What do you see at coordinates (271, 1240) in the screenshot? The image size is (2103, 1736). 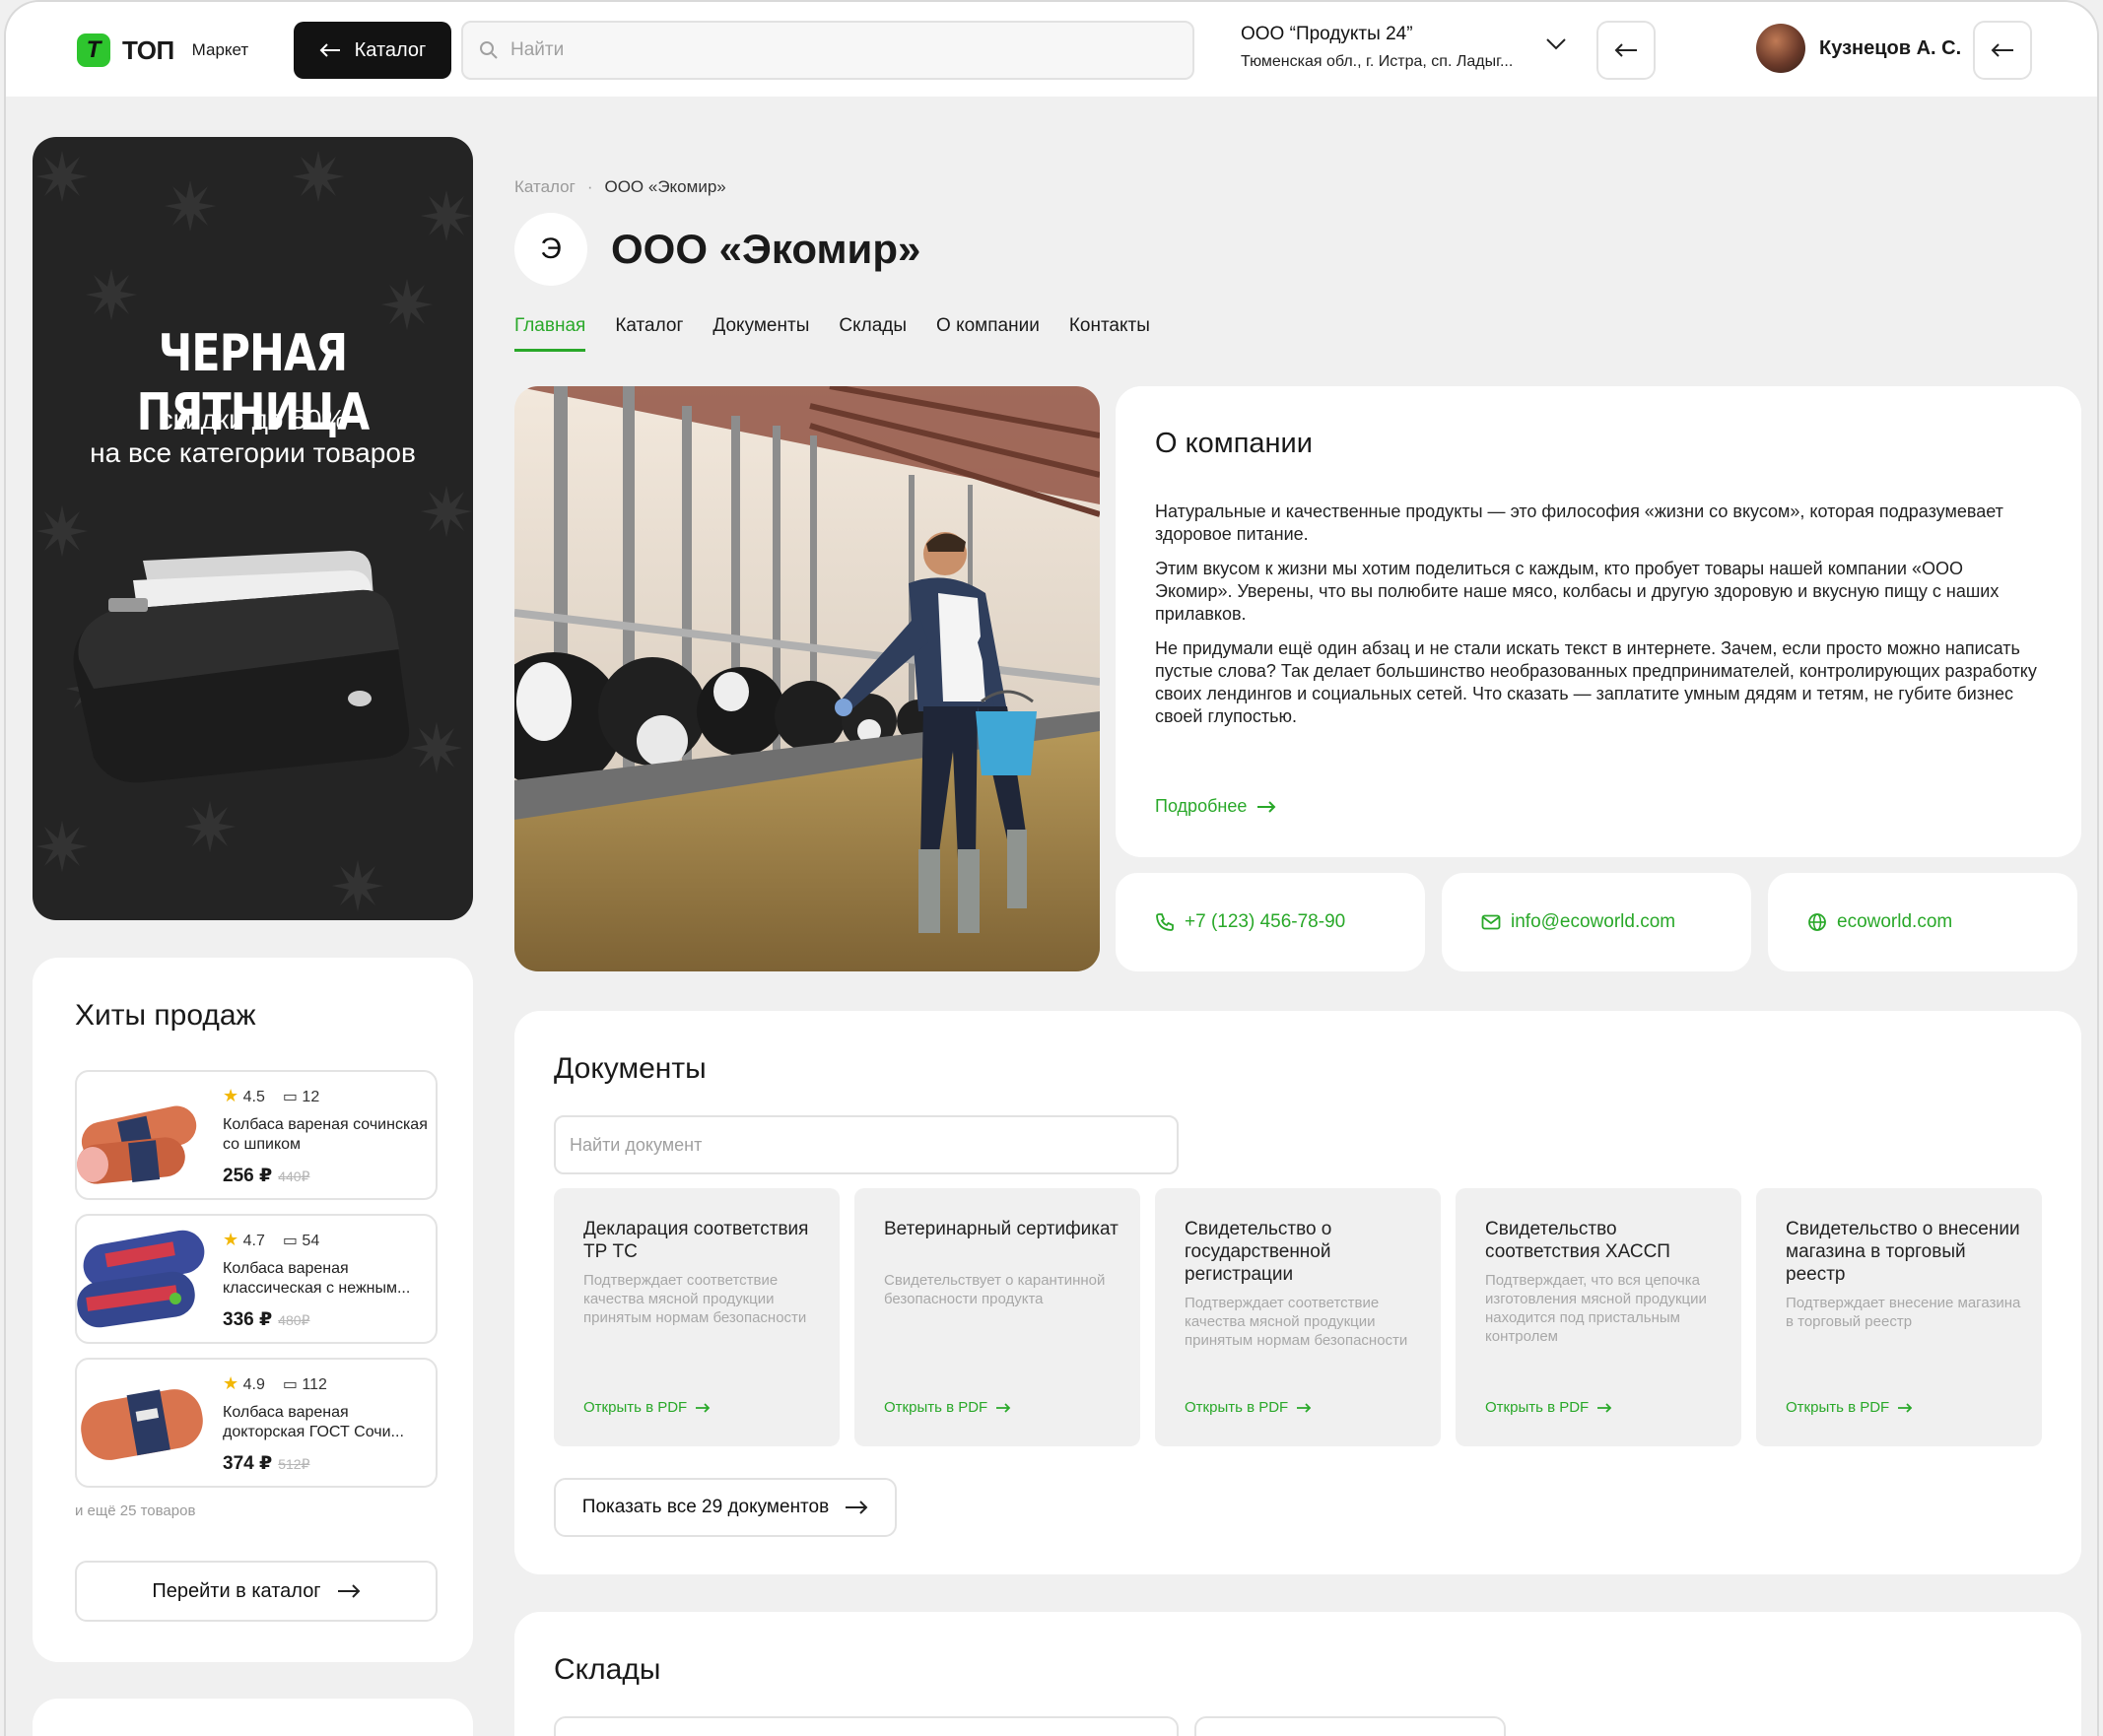 I see `product-meta: ★ 4.7 ▭ 54` at bounding box center [271, 1240].